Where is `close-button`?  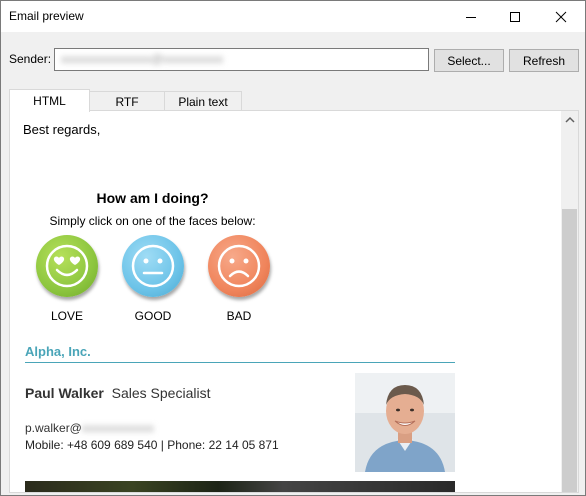
close-button is located at coordinates (561, 16).